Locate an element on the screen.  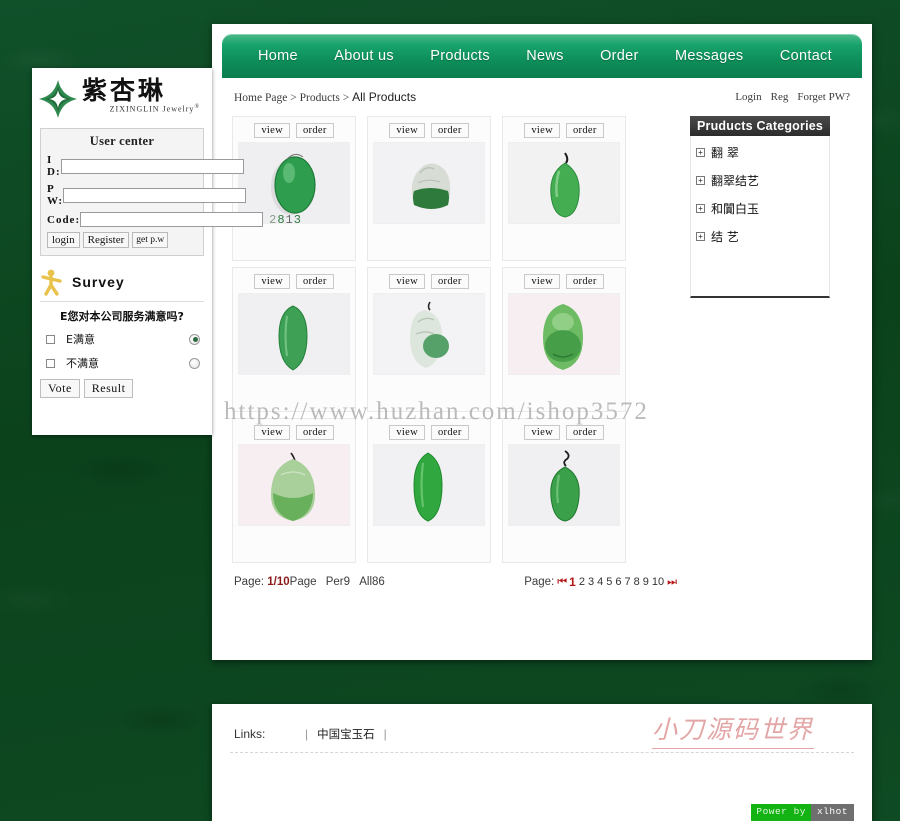
category-item-jieyi: + 结 艺 is located at coordinates (762, 236).